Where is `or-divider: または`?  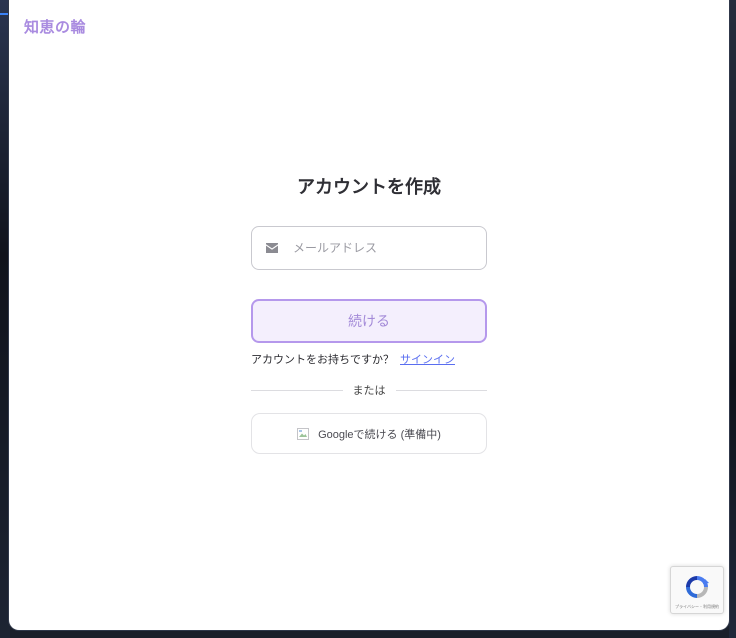 or-divider: または is located at coordinates (369, 390).